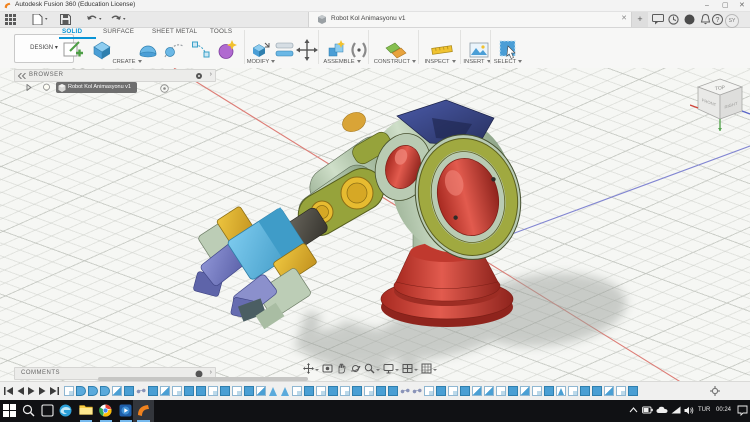 Image resolution: width=750 pixels, height=422 pixels. Describe the element at coordinates (199, 76) in the screenshot. I see `gear-icon` at that location.